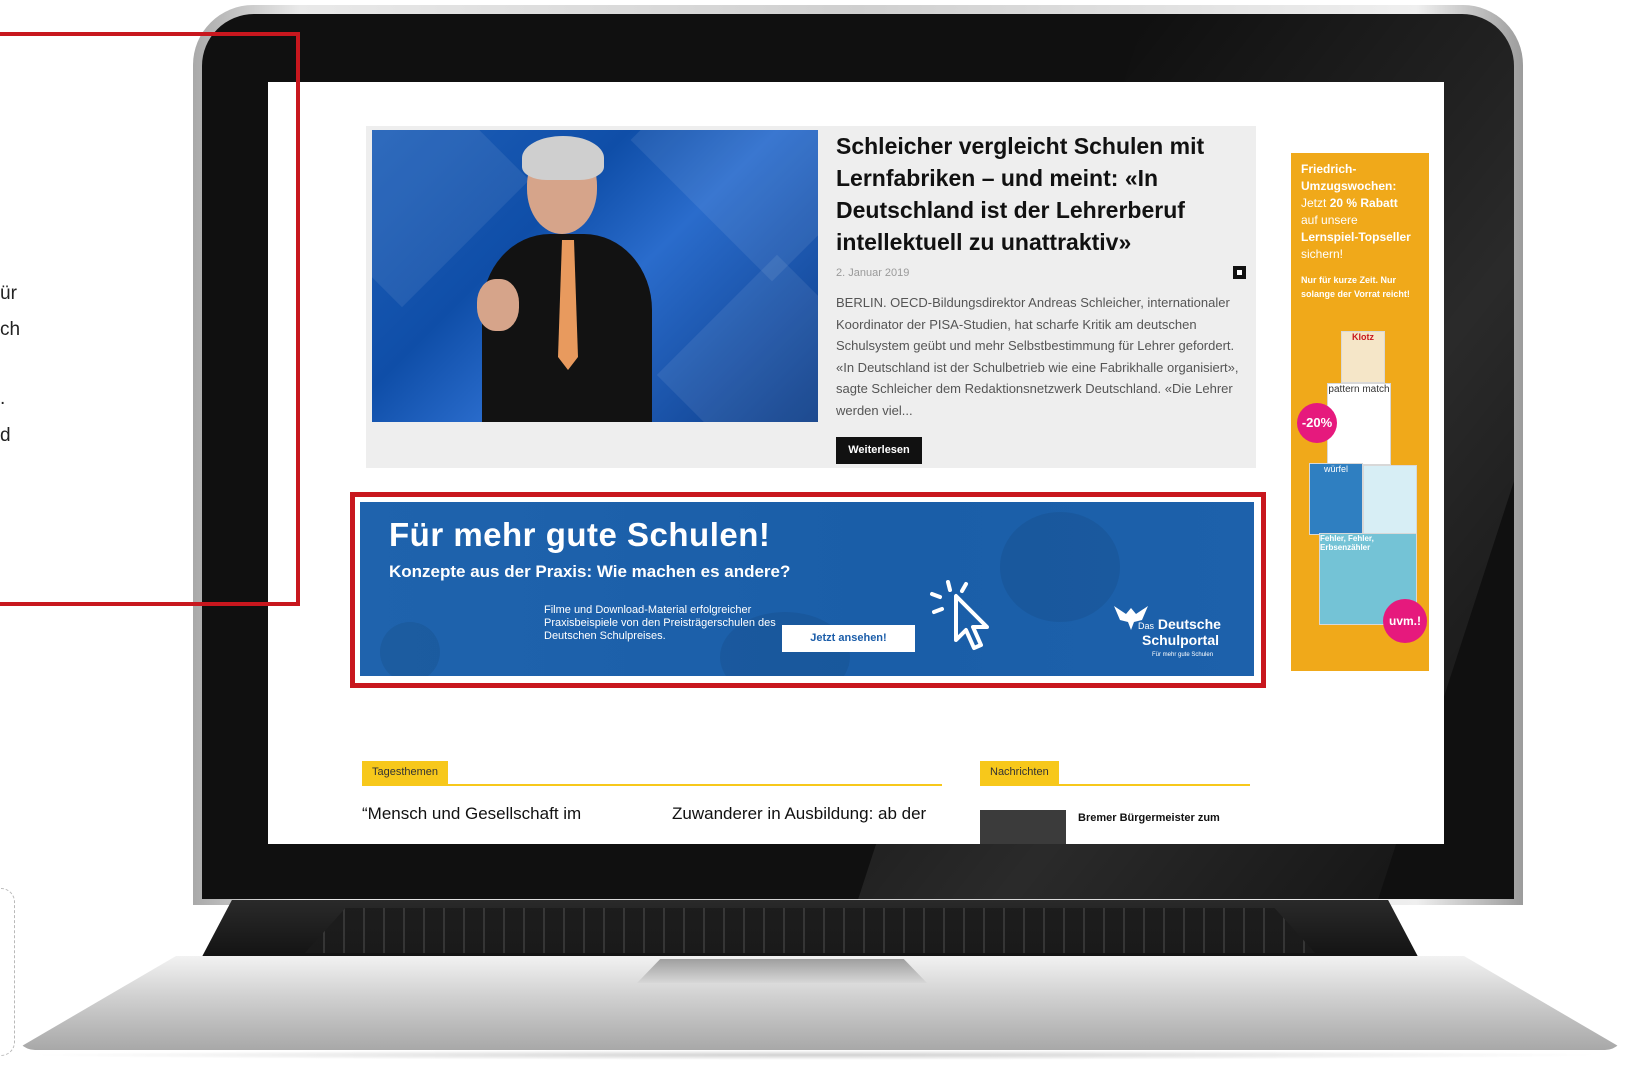  I want to click on ad-product-wuerfel: würfel, so click(1336, 499).